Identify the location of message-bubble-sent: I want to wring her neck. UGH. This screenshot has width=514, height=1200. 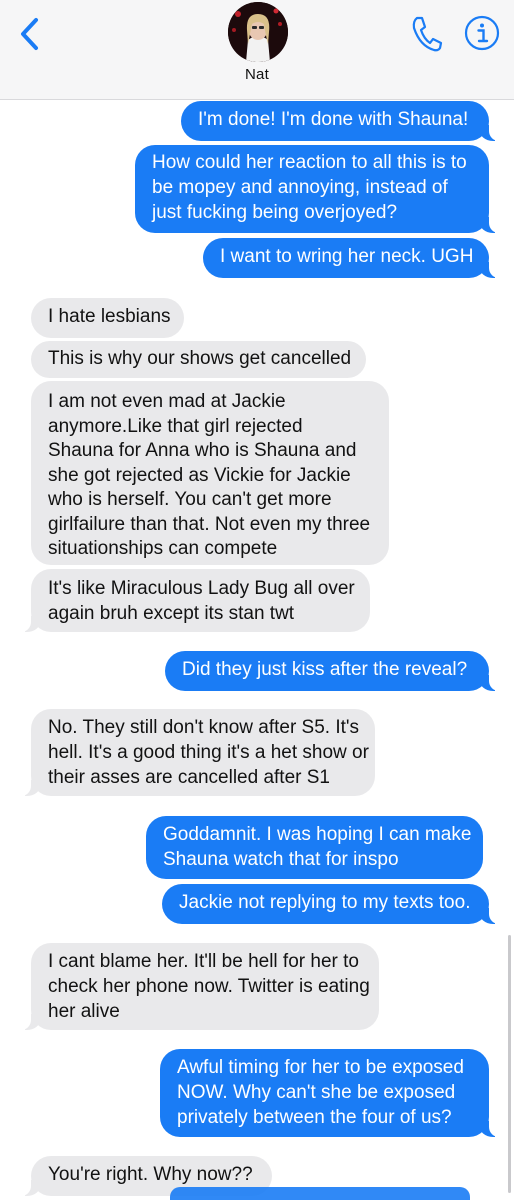
(353, 258).